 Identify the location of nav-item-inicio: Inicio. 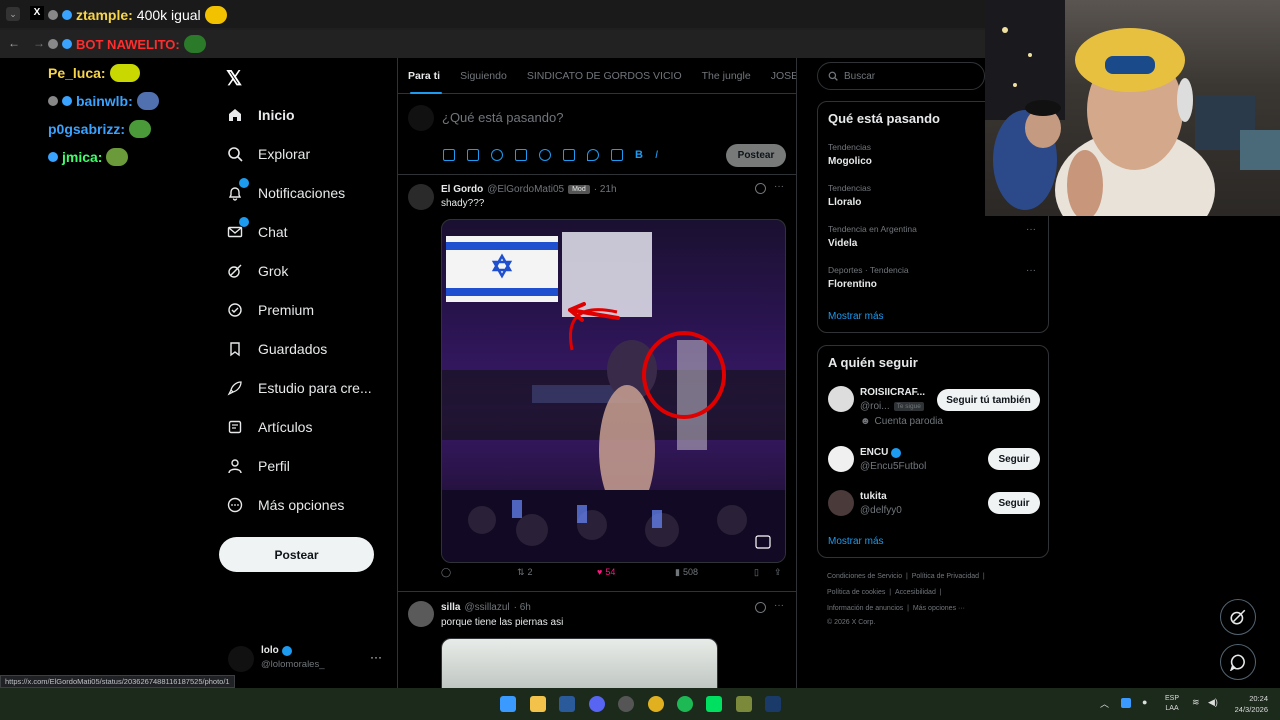
(260, 115).